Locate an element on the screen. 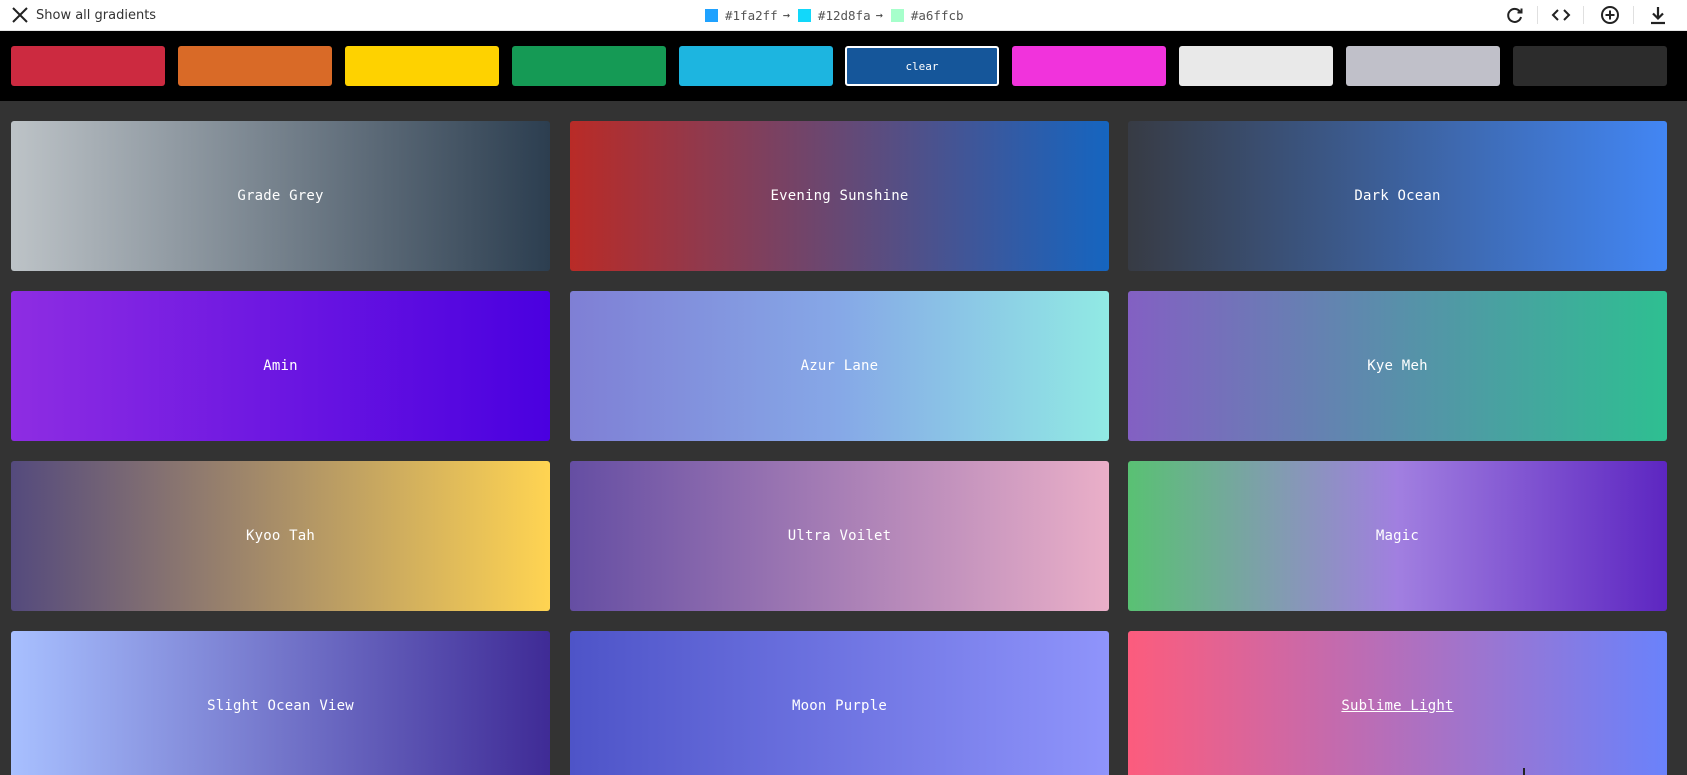  filter-red is located at coordinates (88, 66).